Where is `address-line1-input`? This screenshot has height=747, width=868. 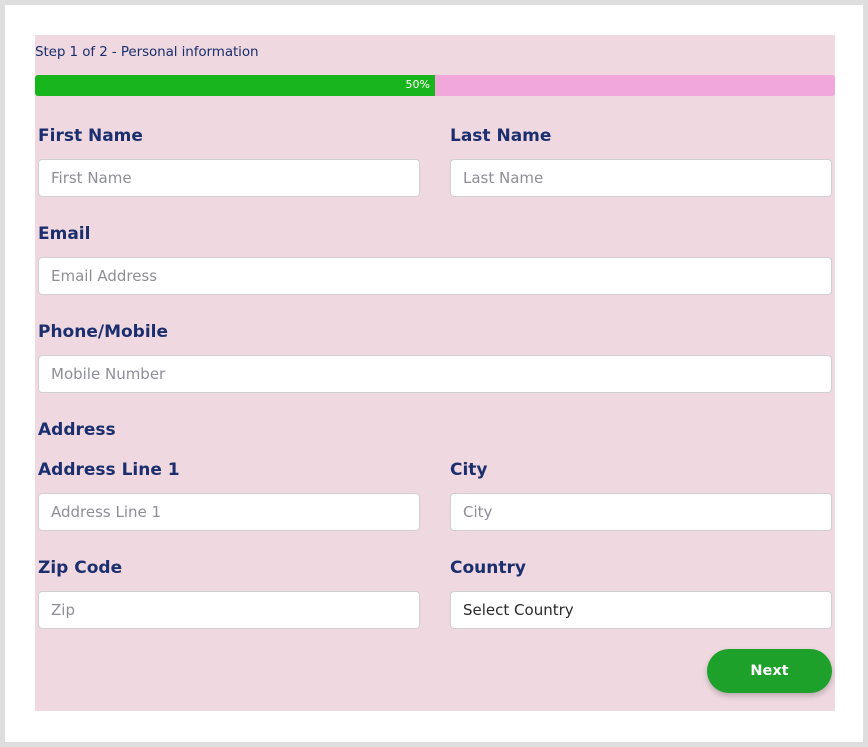 address-line1-input is located at coordinates (229, 512).